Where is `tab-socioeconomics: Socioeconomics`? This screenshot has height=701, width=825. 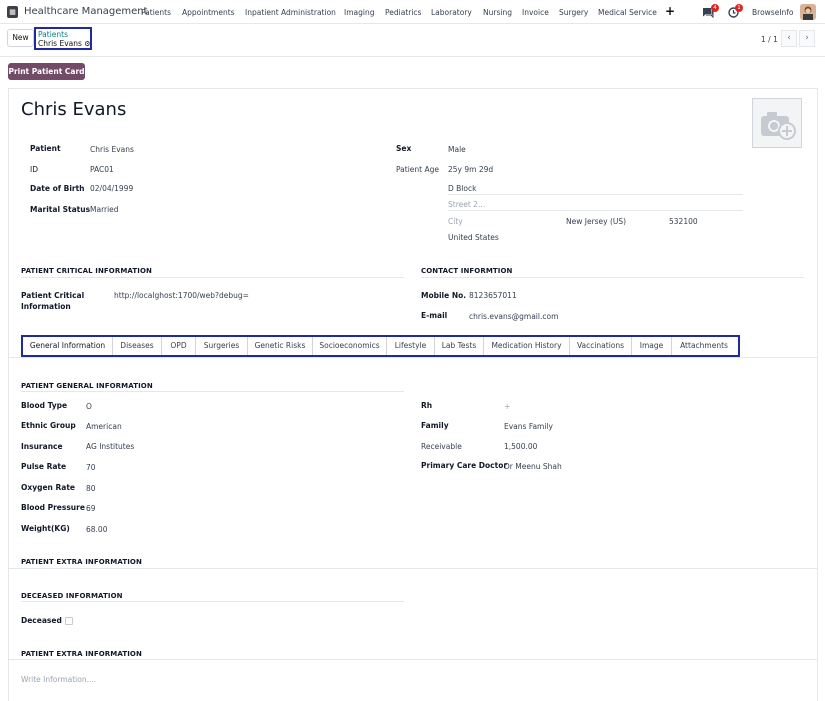
tab-socioeconomics: Socioeconomics is located at coordinates (350, 346).